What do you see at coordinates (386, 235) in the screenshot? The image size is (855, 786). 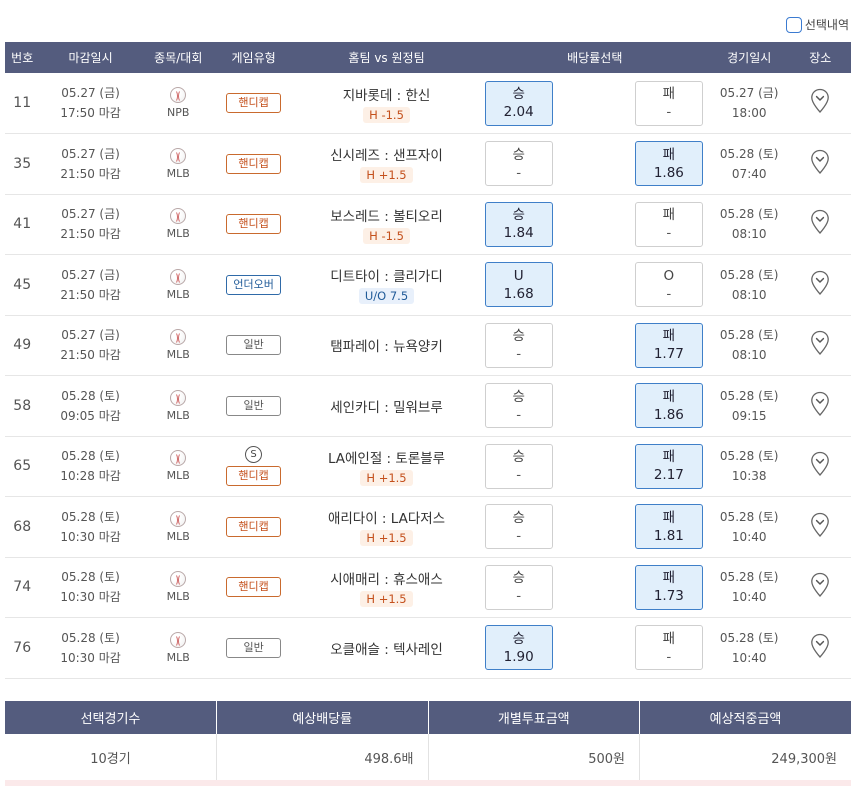 I see `line-tag: H -1.5` at bounding box center [386, 235].